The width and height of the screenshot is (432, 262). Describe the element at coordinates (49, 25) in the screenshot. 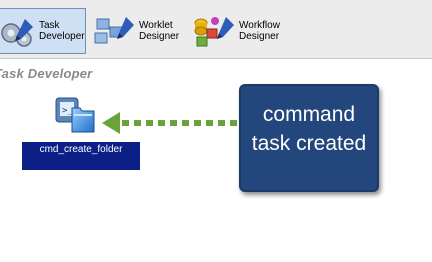

I see `task-developer-label-1: Task` at that location.